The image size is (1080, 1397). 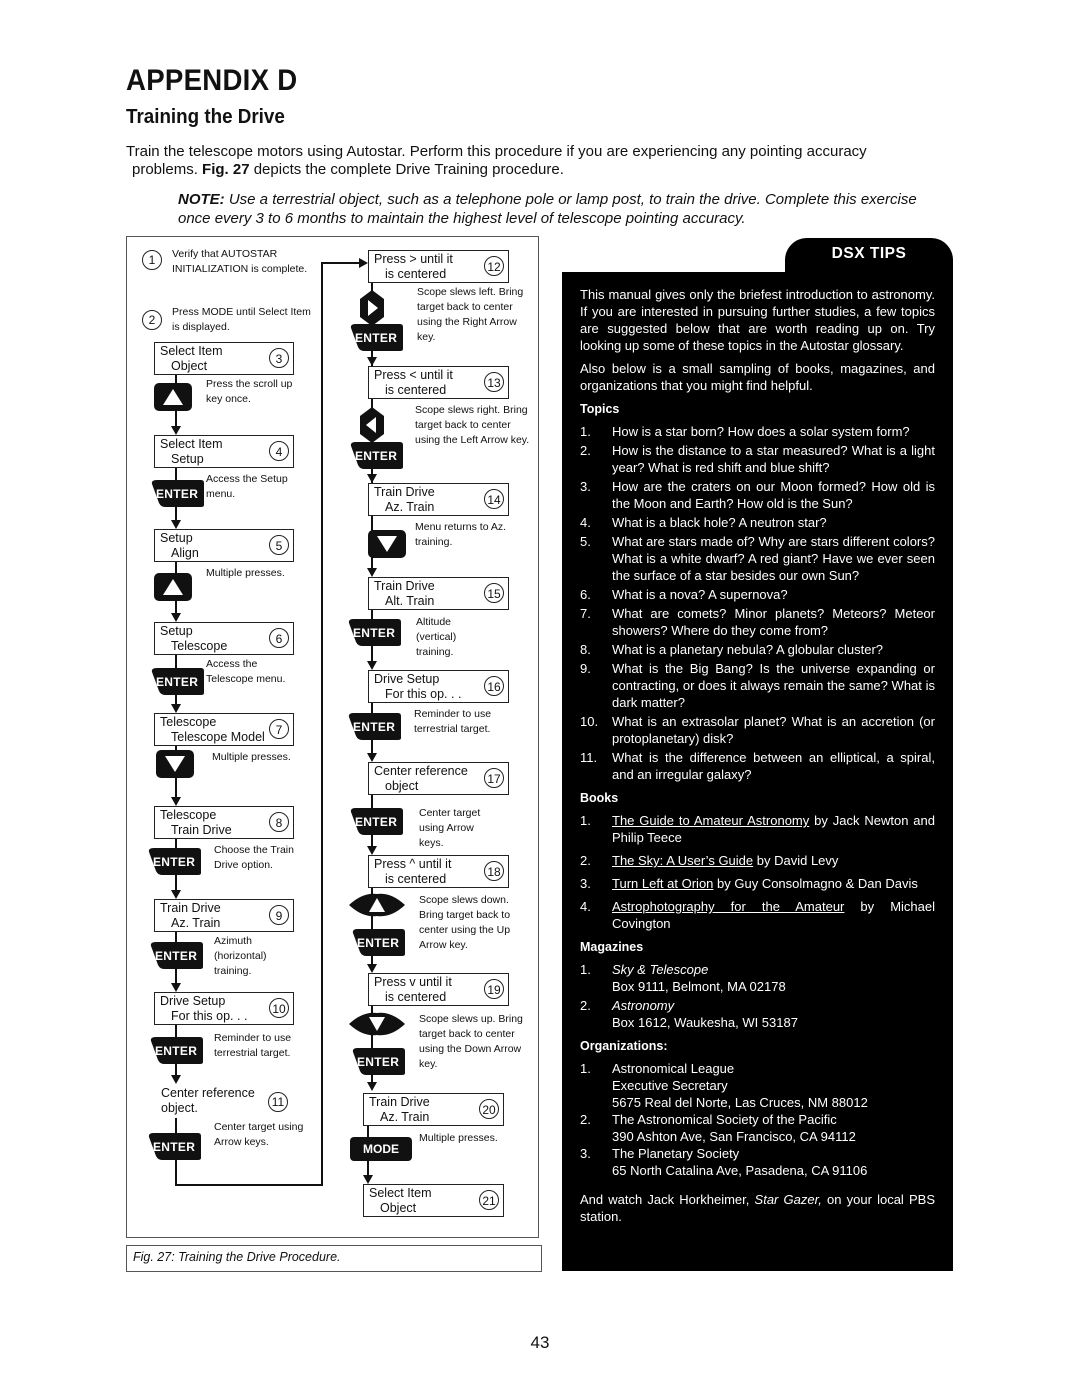 I want to click on left-arrow-key, so click(x=372, y=425).